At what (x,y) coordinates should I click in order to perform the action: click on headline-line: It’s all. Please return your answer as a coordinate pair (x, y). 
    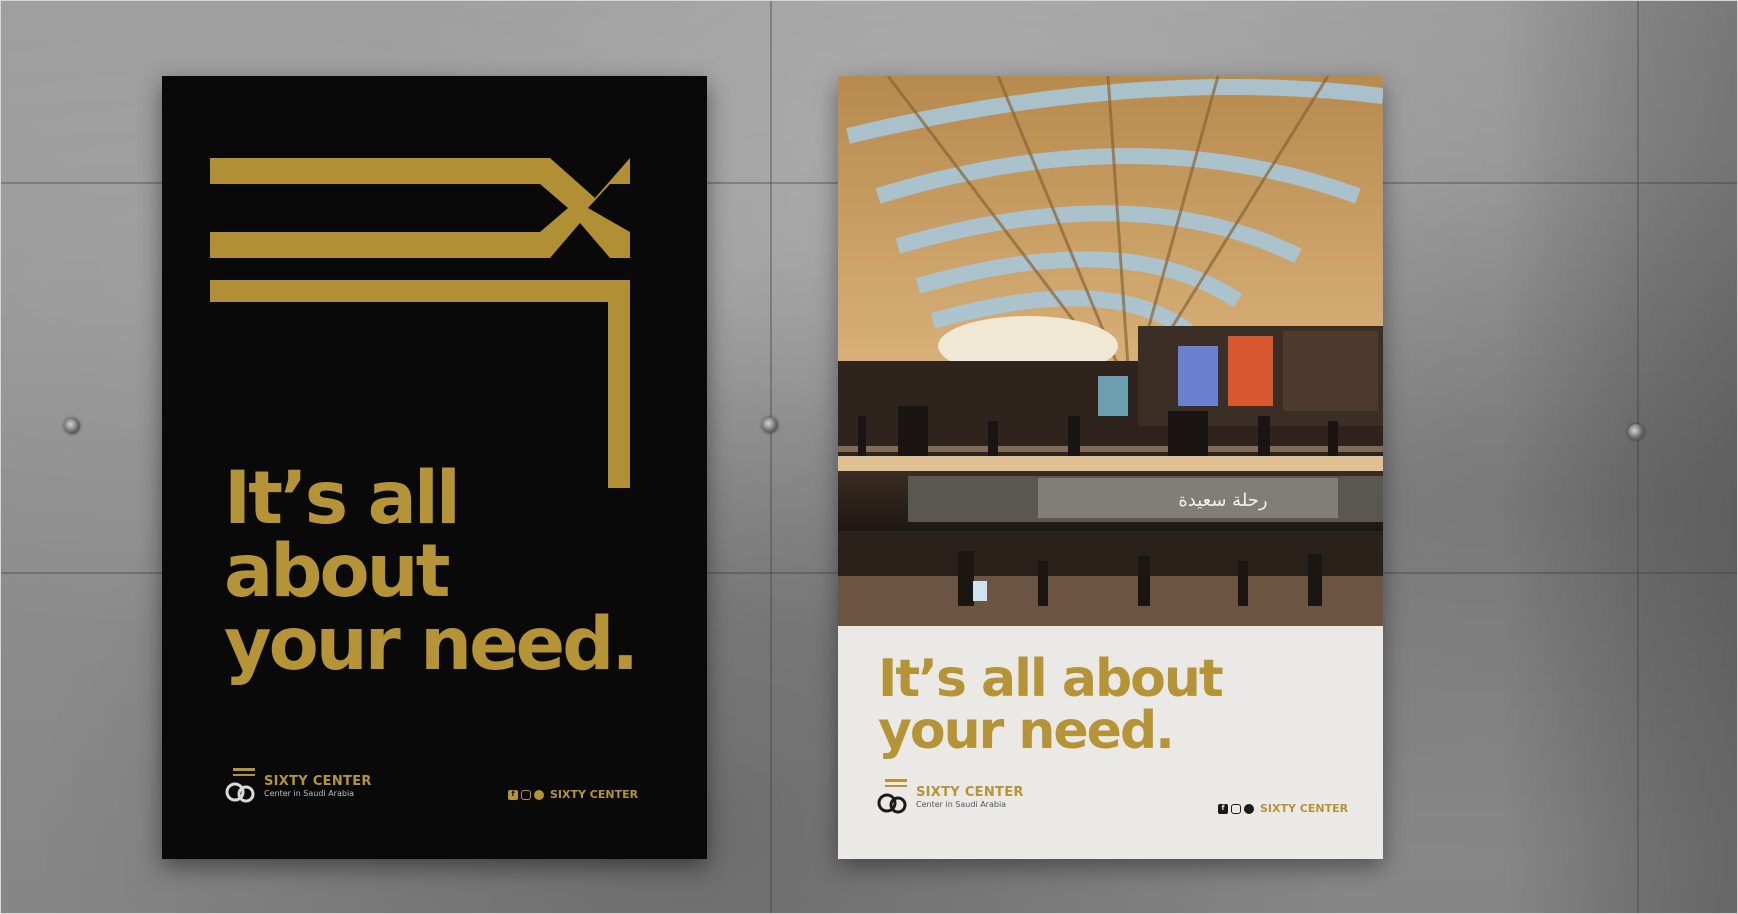
    Looking at the image, I should click on (342, 498).